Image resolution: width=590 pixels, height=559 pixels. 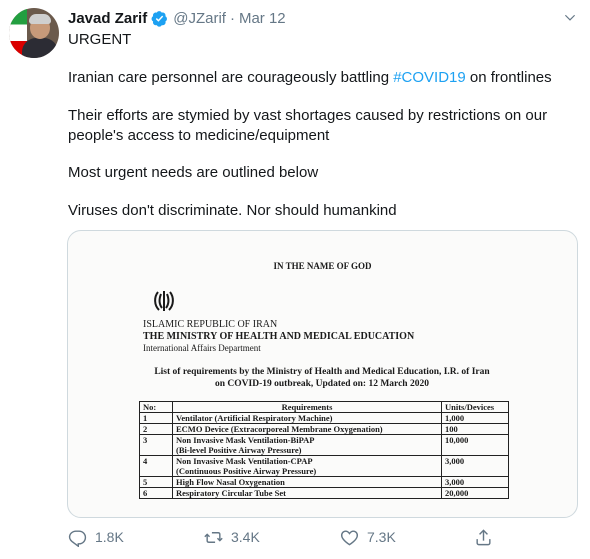 What do you see at coordinates (245, 537) in the screenshot?
I see `retweet-count: 3.4K` at bounding box center [245, 537].